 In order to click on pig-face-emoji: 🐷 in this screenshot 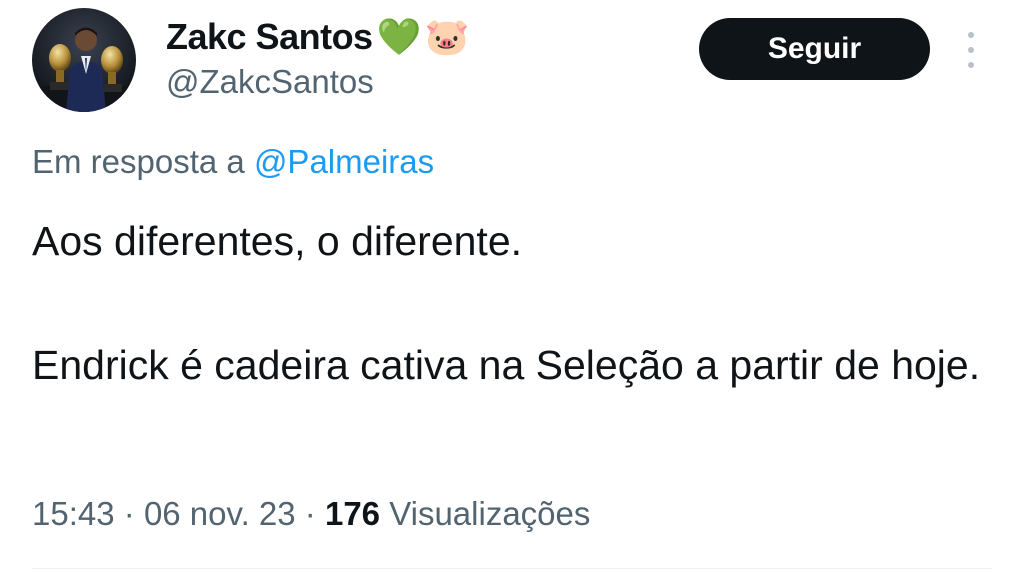, I will do `click(447, 36)`.